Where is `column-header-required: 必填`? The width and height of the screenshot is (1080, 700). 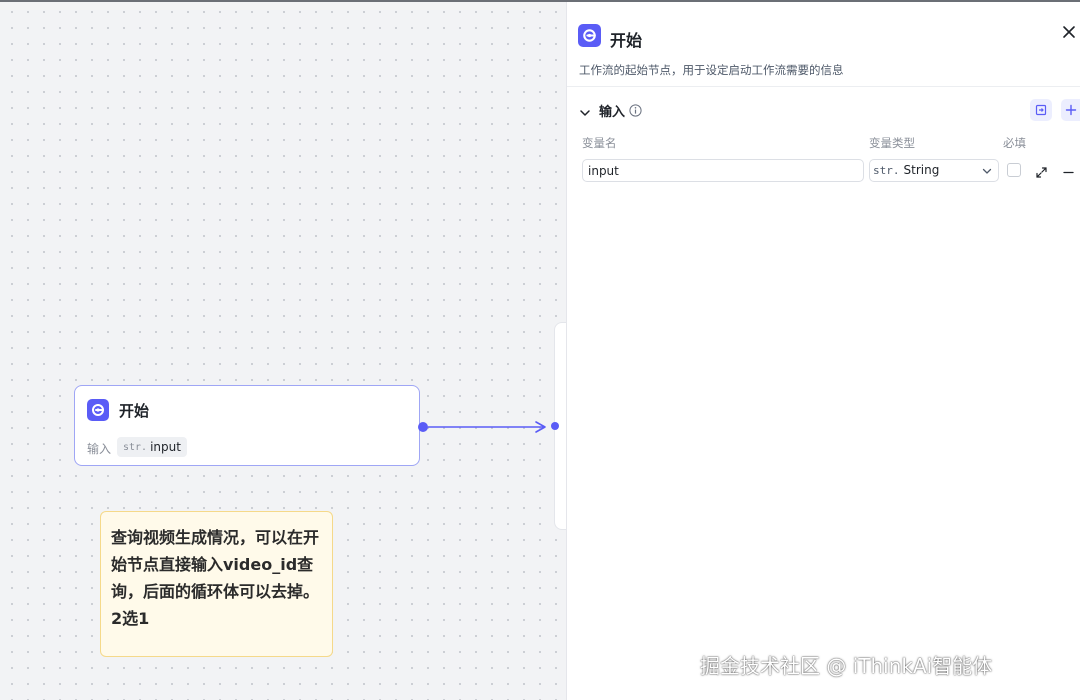
column-header-required: 必填 is located at coordinates (1014, 143).